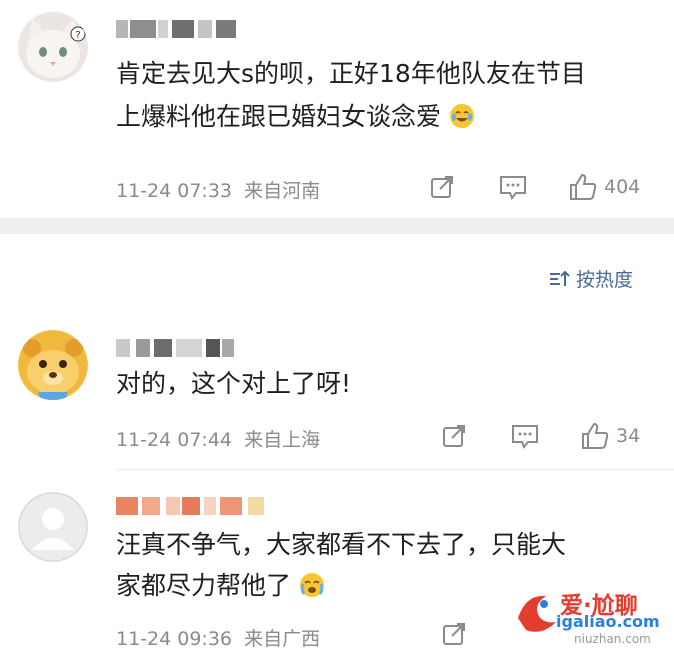 The image size is (674, 652). Describe the element at coordinates (282, 440) in the screenshot. I see `location: 来自上海` at that location.